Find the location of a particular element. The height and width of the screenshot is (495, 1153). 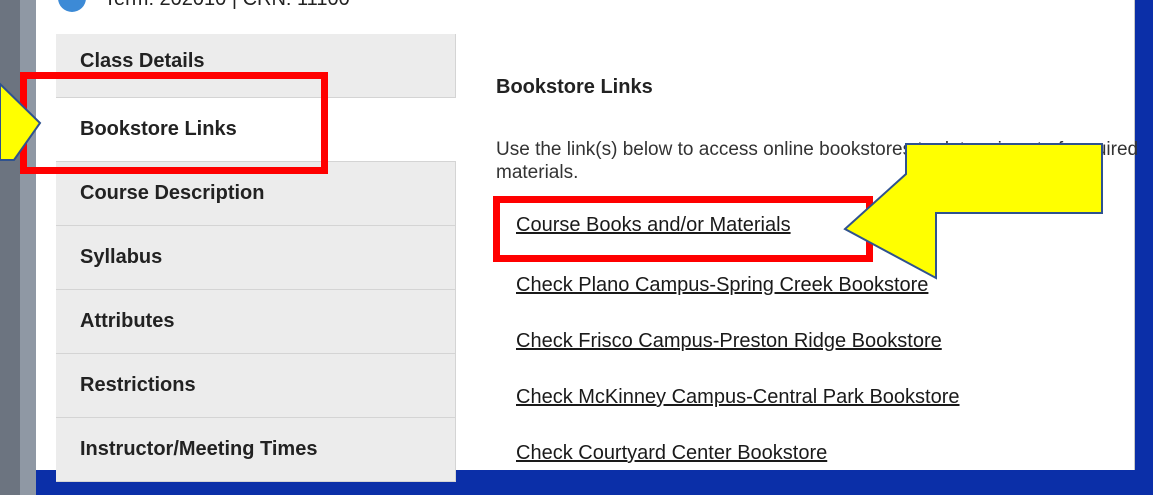

right-arrow is located at coordinates (973, 211).